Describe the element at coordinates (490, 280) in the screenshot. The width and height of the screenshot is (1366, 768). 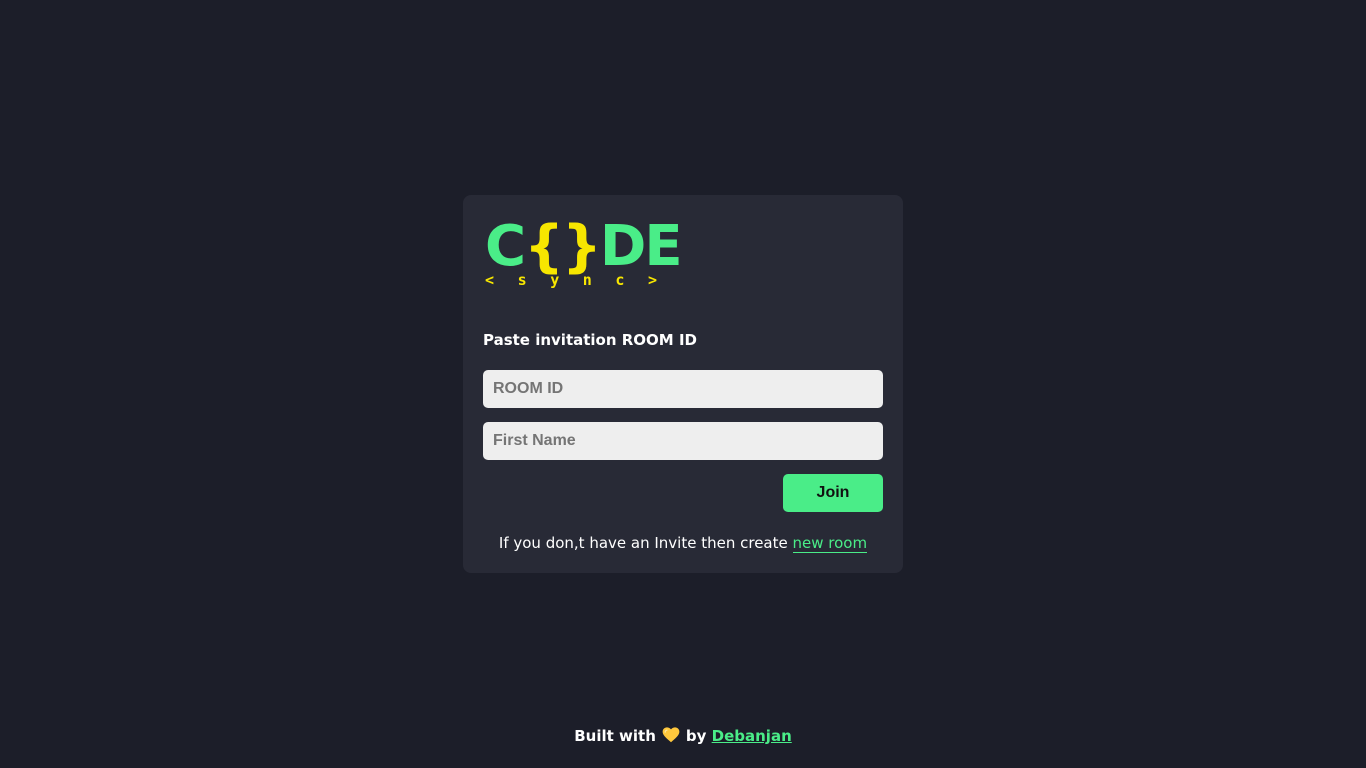
I see `logo-sub-letter: <` at that location.